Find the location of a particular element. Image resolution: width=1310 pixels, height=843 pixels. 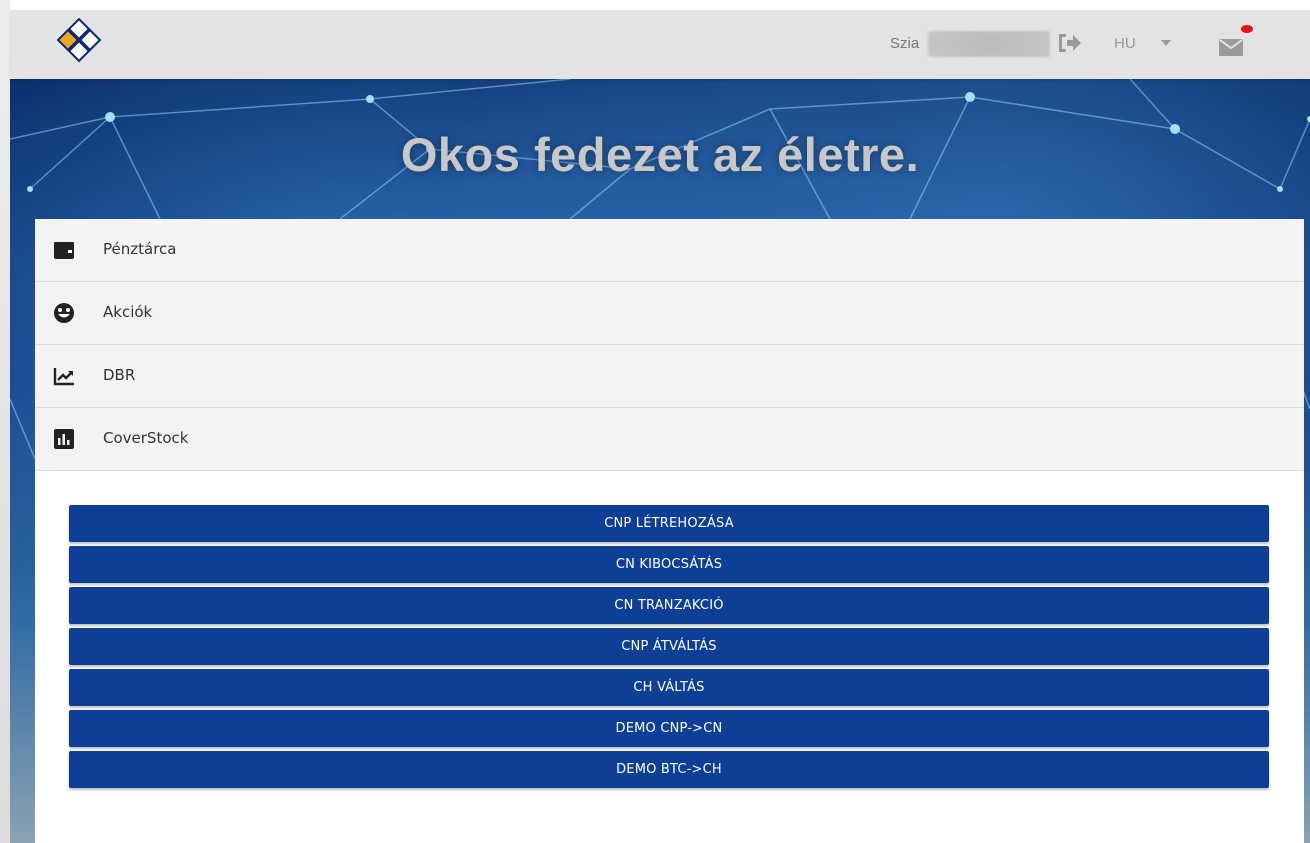

hero-title: Okos fedezet az életre. is located at coordinates (660, 154).